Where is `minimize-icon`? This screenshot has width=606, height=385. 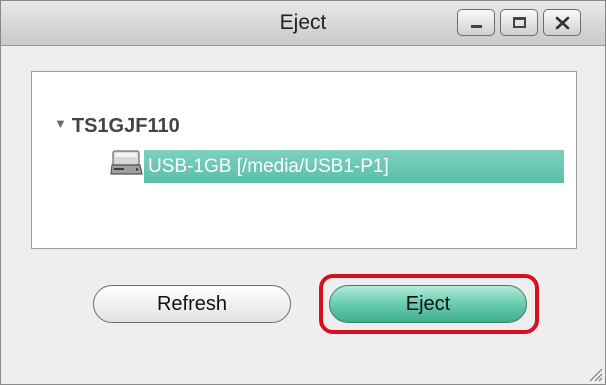 minimize-icon is located at coordinates (476, 26).